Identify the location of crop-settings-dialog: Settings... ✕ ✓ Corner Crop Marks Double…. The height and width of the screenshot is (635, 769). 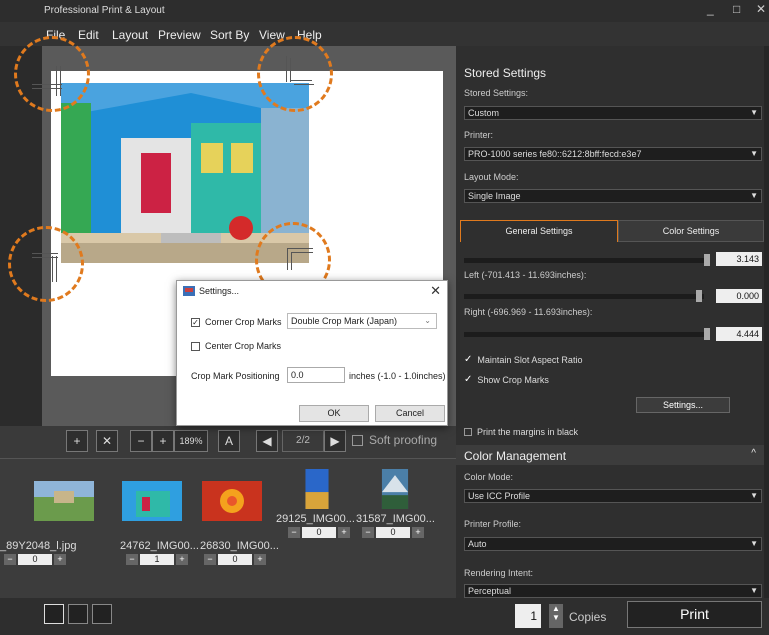
(312, 353).